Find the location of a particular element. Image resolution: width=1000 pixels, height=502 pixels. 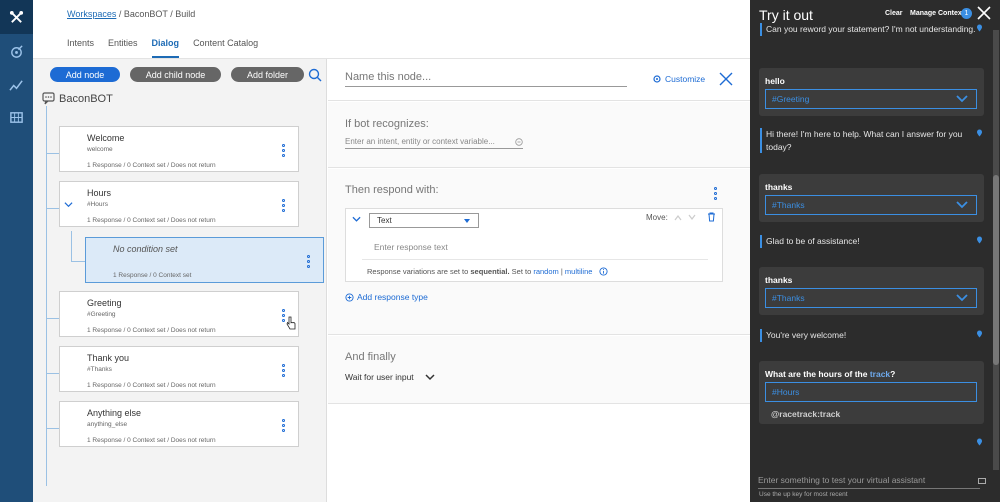

add-circle-icon is located at coordinates (349, 297).